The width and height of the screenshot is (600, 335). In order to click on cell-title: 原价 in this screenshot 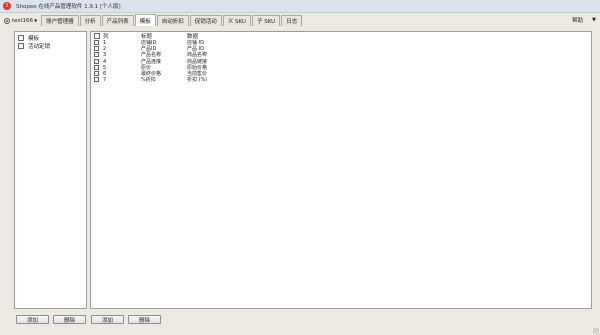, I will do `click(146, 67)`.